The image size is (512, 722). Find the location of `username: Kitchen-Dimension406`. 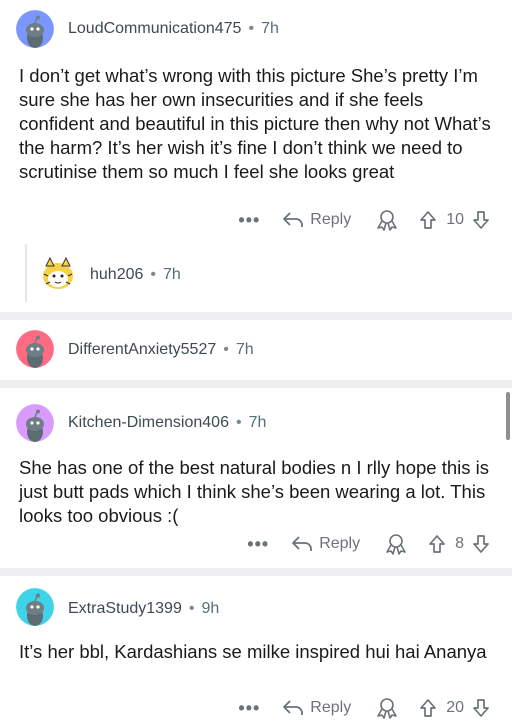

username: Kitchen-Dimension406 is located at coordinates (148, 423).